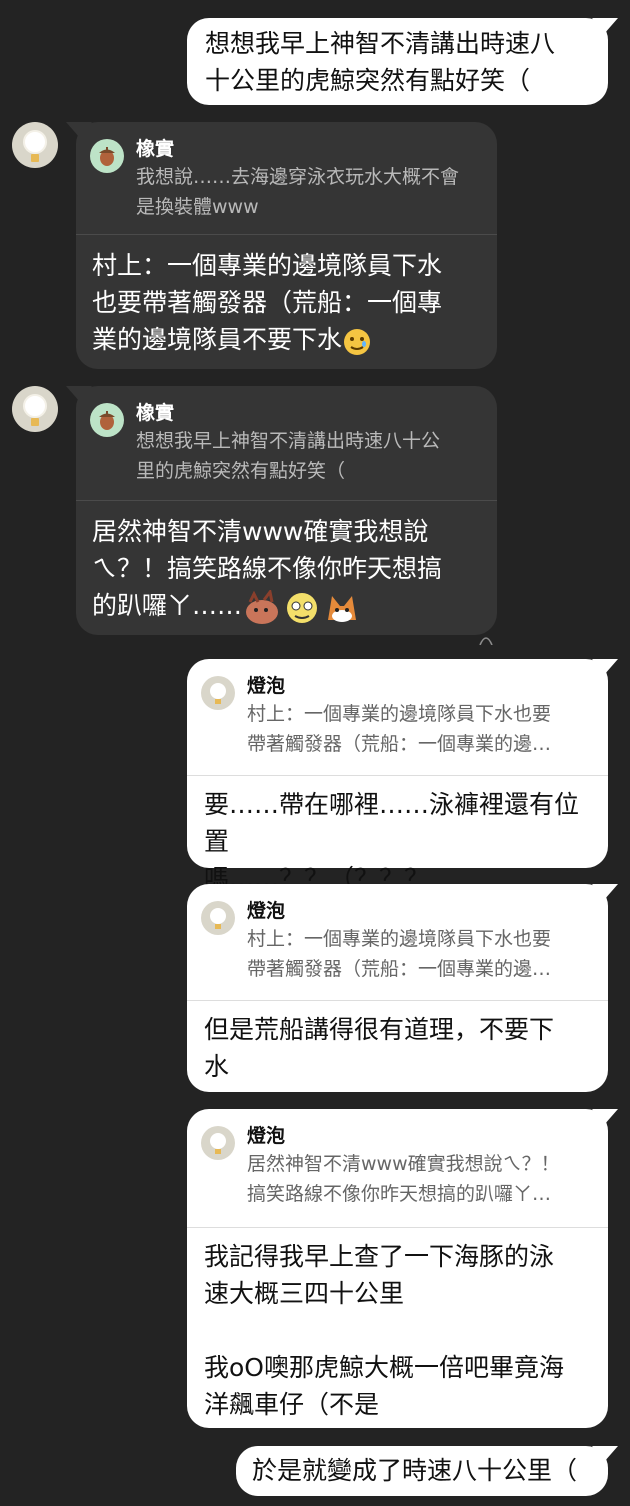 The height and width of the screenshot is (1506, 630). I want to click on quote-text: 我想說……去海邊穿泳衣玩水大概不會 是換裝體www, so click(298, 192).